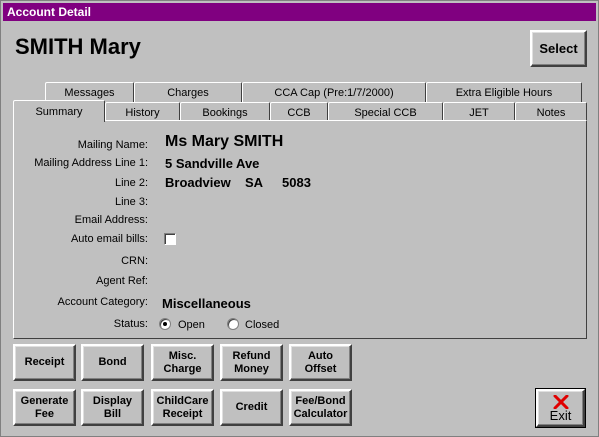 The height and width of the screenshot is (437, 599). Describe the element at coordinates (59, 111) in the screenshot. I see `tab-summary: Summary` at that location.